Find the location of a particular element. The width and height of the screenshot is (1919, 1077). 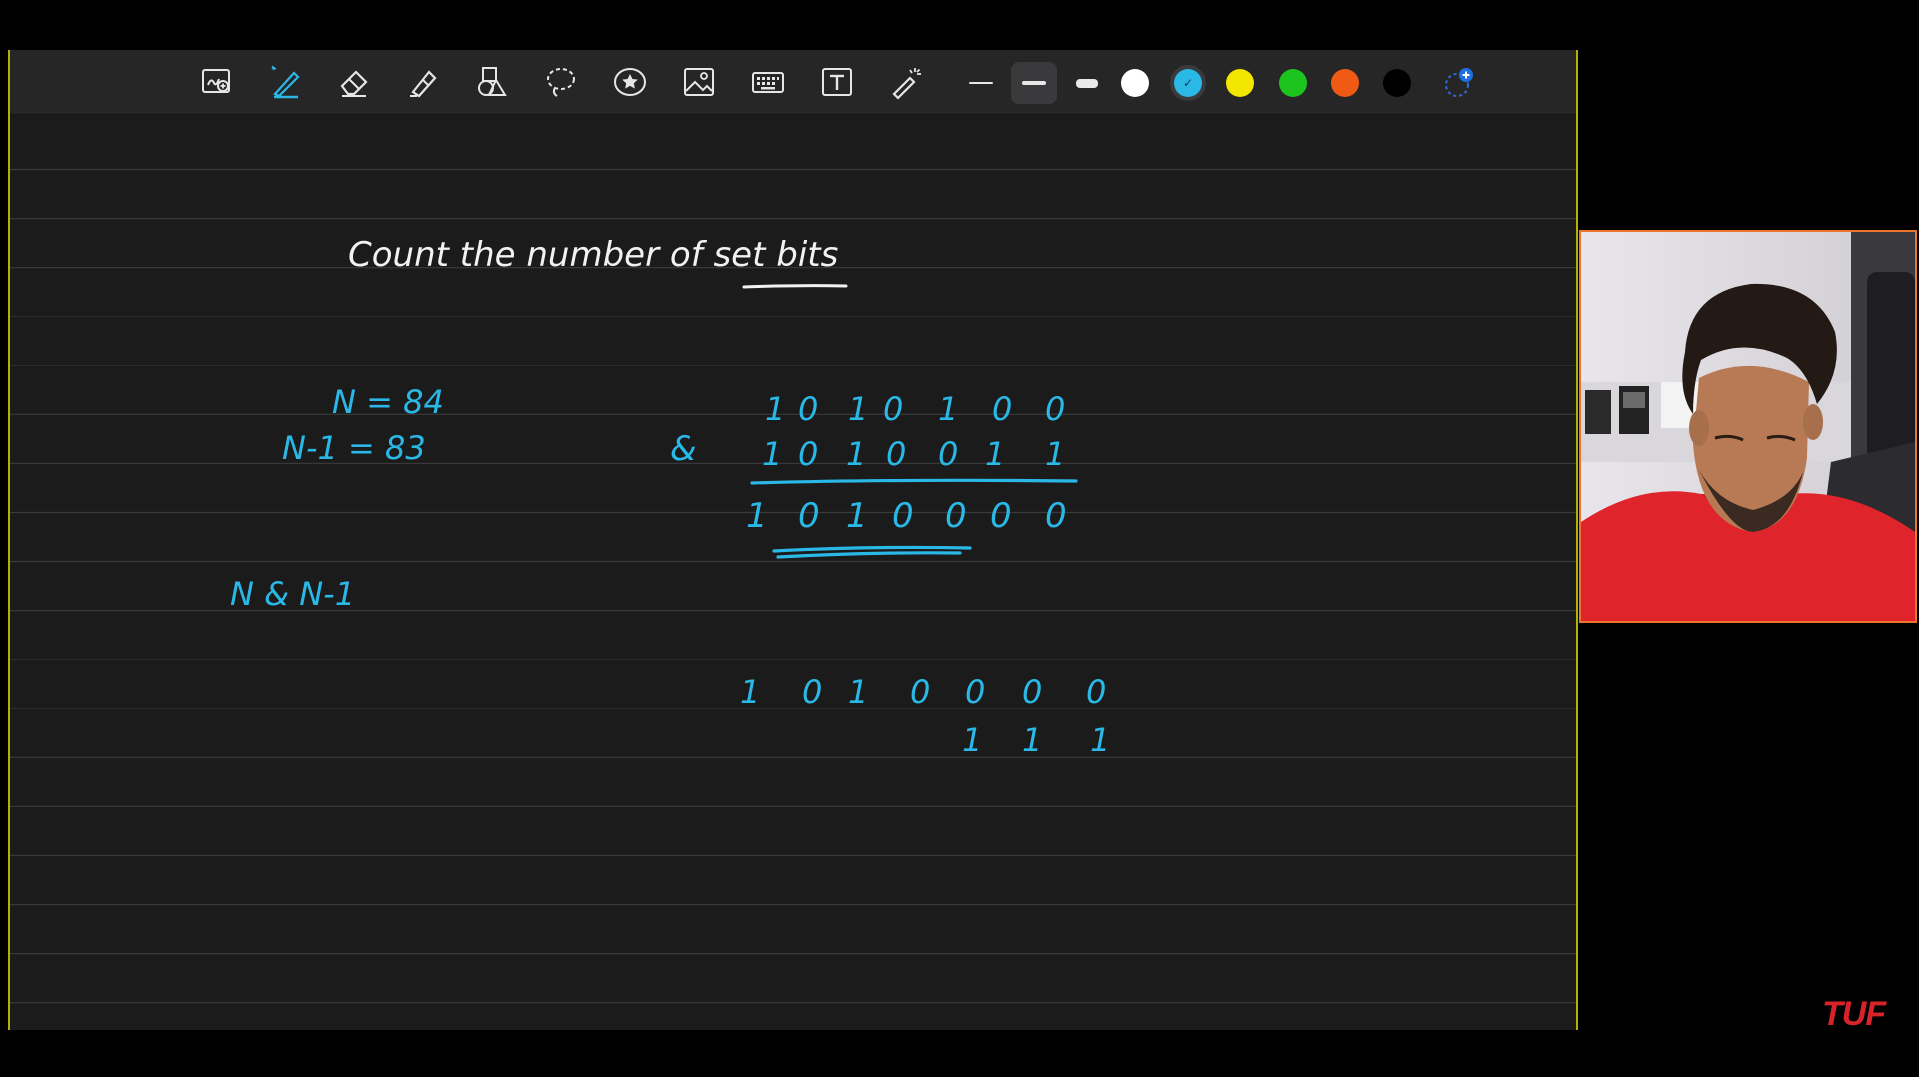

n-value-line: N = 84 is located at coordinates (388, 402).